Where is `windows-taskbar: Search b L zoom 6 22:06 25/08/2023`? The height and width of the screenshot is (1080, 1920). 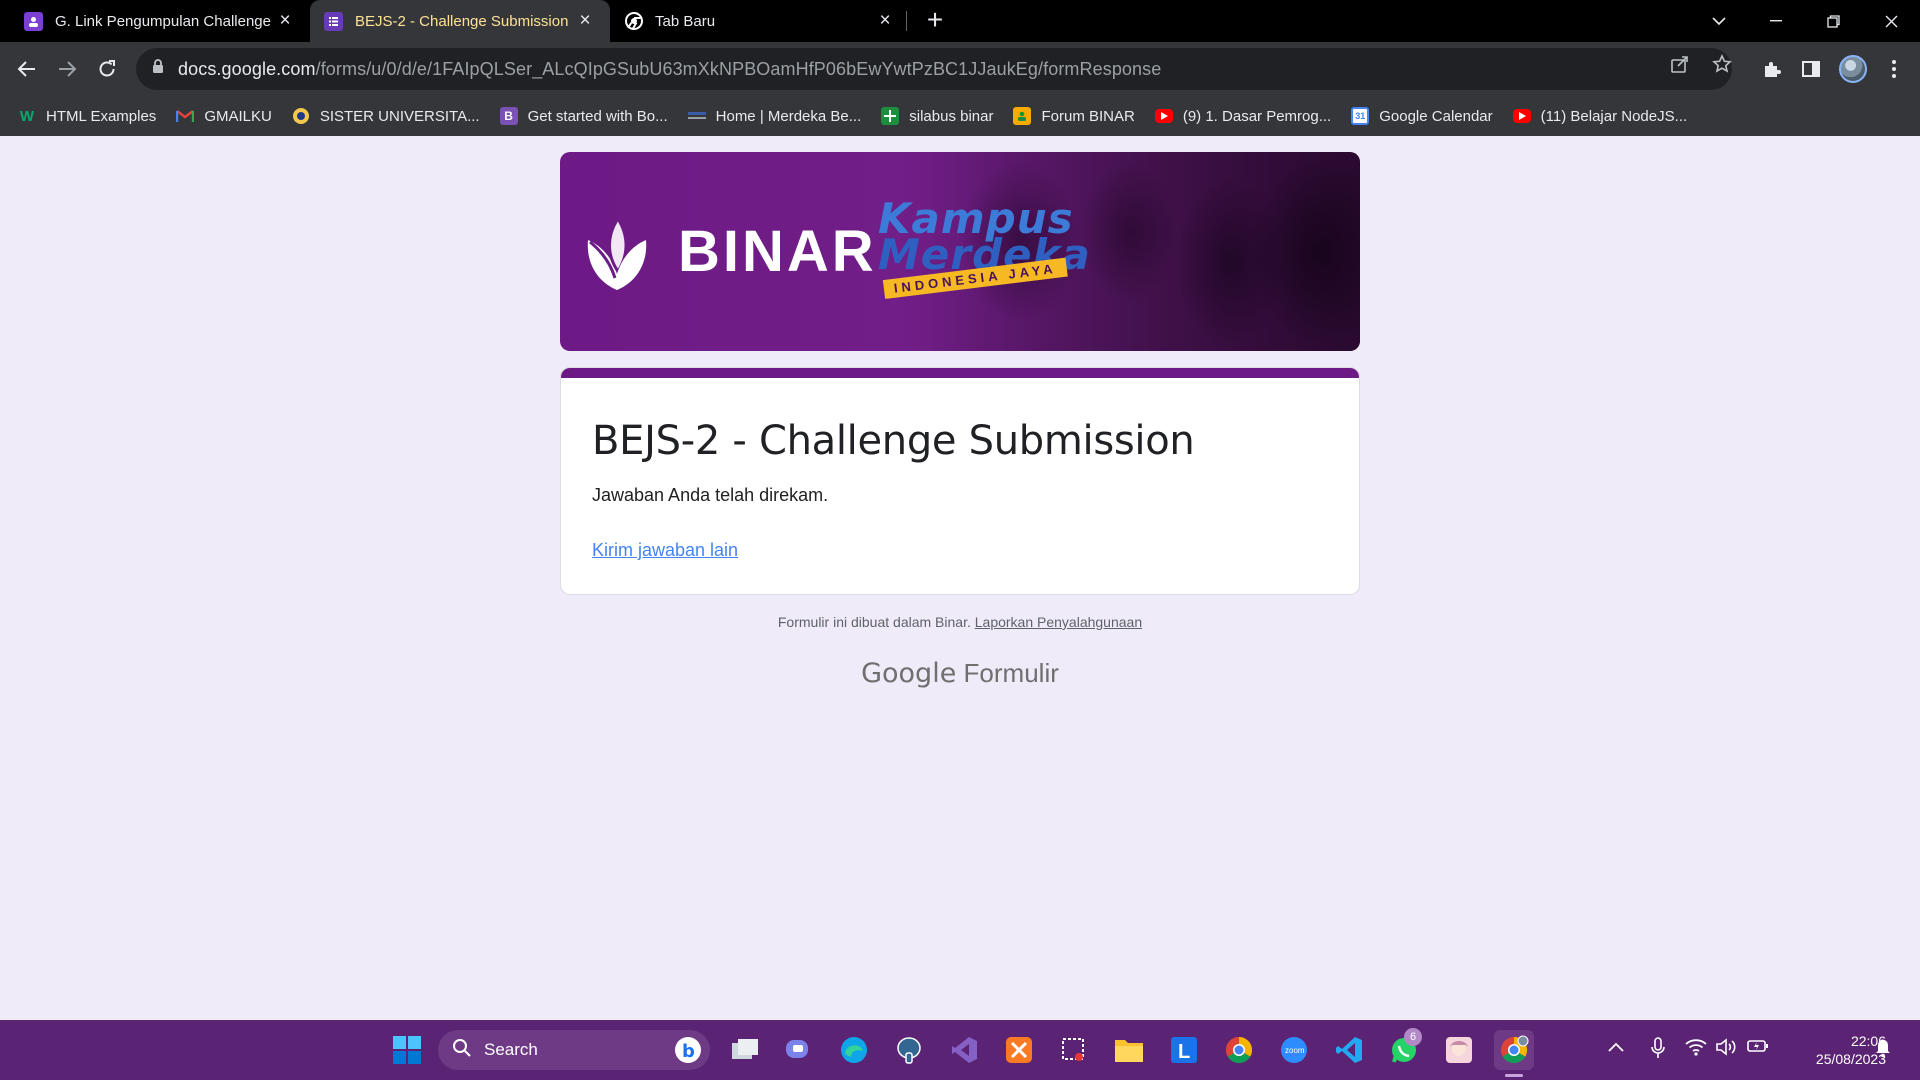
windows-taskbar: Search b L zoom 6 22:06 25/08/2023 is located at coordinates (960, 1050).